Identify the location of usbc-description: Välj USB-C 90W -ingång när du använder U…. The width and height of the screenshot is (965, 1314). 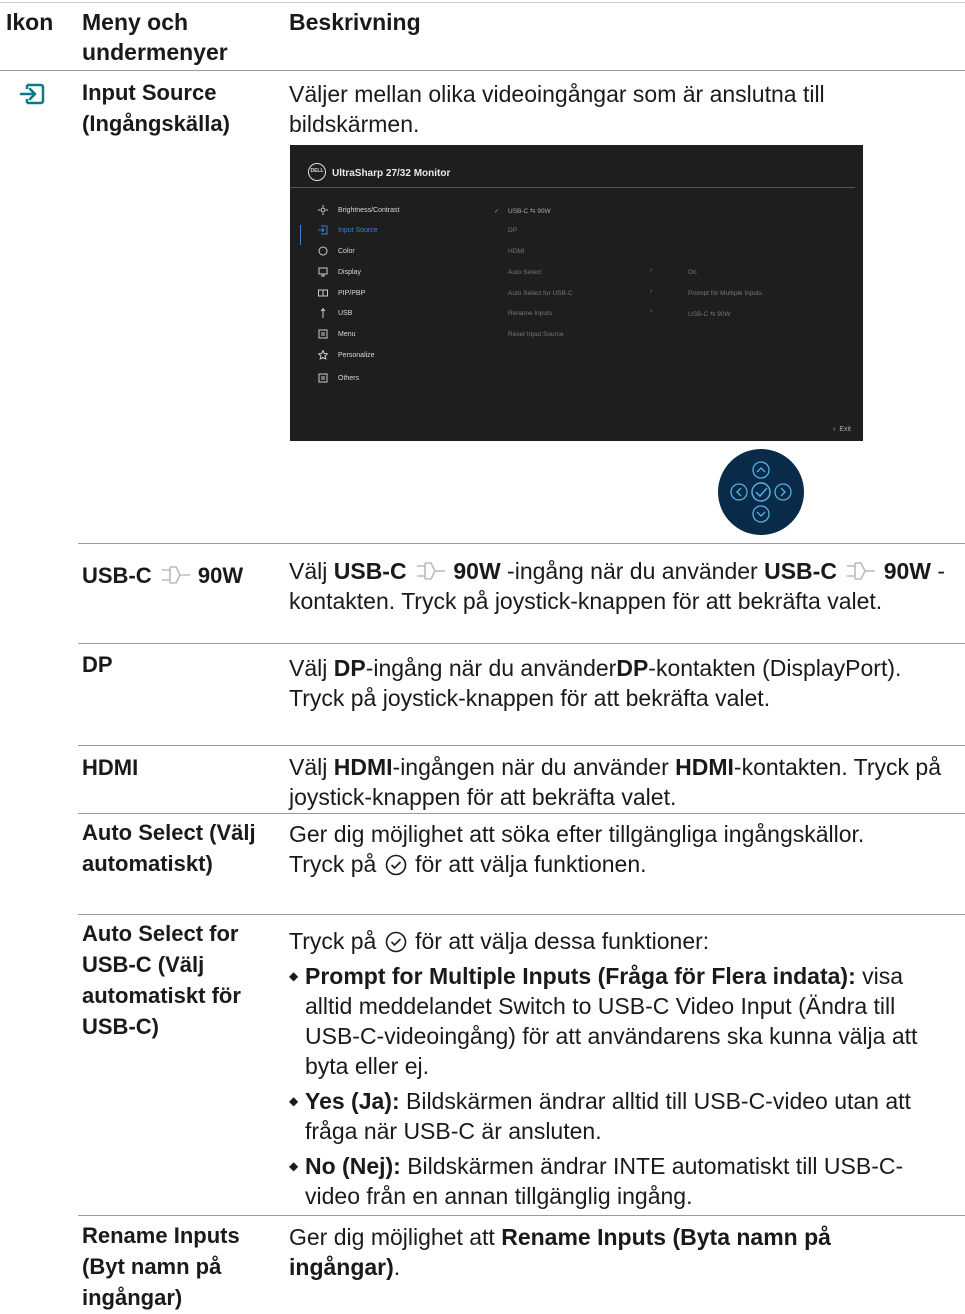
(617, 586).